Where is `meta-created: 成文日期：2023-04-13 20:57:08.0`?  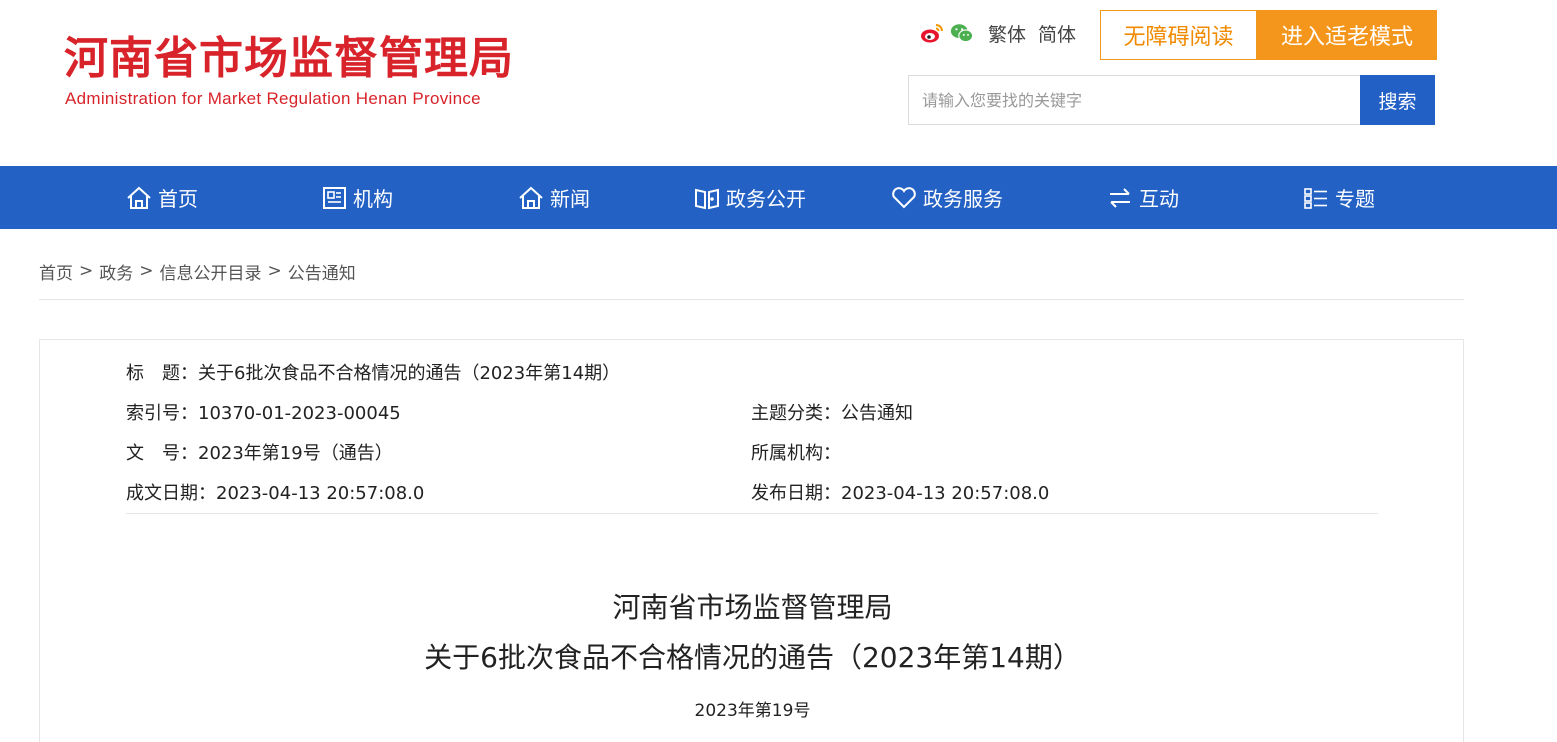
meta-created: 成文日期：2023-04-13 20:57:08.0 is located at coordinates (275, 494).